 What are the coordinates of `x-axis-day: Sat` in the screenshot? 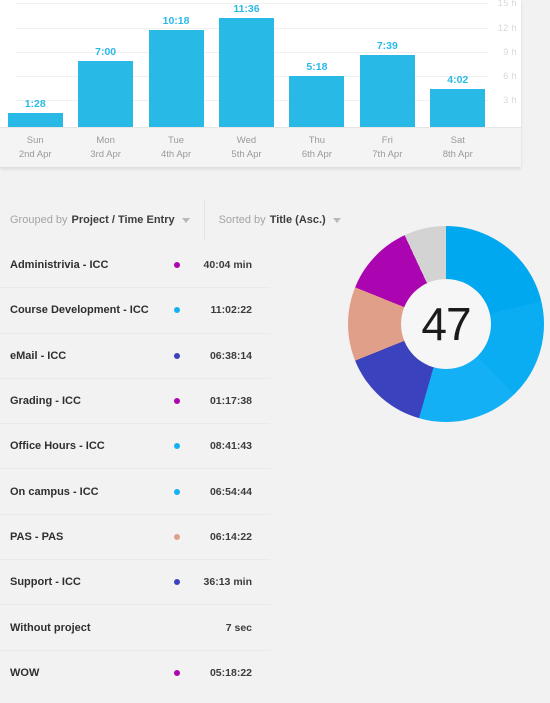 It's located at (457, 140).